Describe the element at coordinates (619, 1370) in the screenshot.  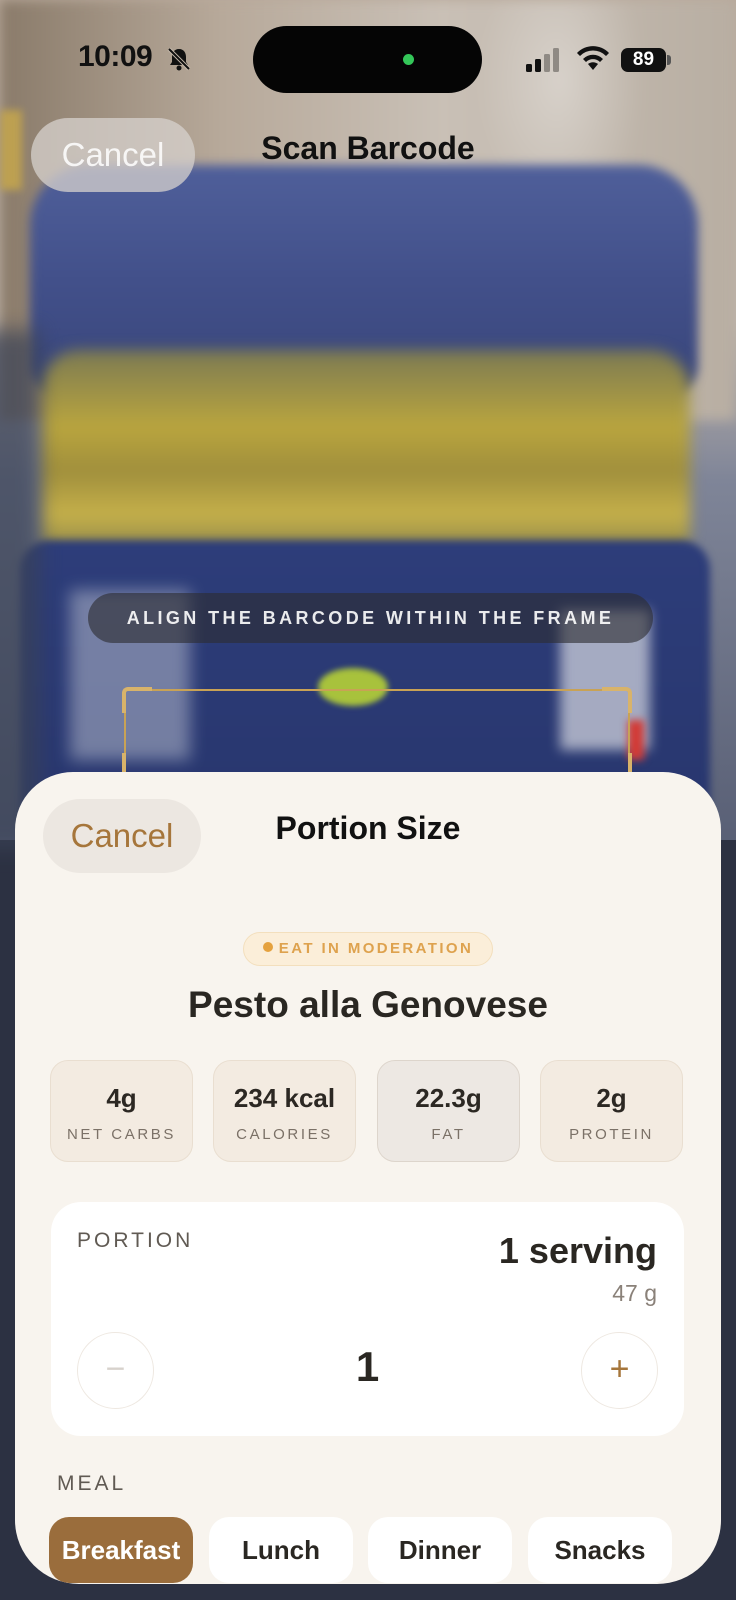
I see `increment-button: +` at that location.